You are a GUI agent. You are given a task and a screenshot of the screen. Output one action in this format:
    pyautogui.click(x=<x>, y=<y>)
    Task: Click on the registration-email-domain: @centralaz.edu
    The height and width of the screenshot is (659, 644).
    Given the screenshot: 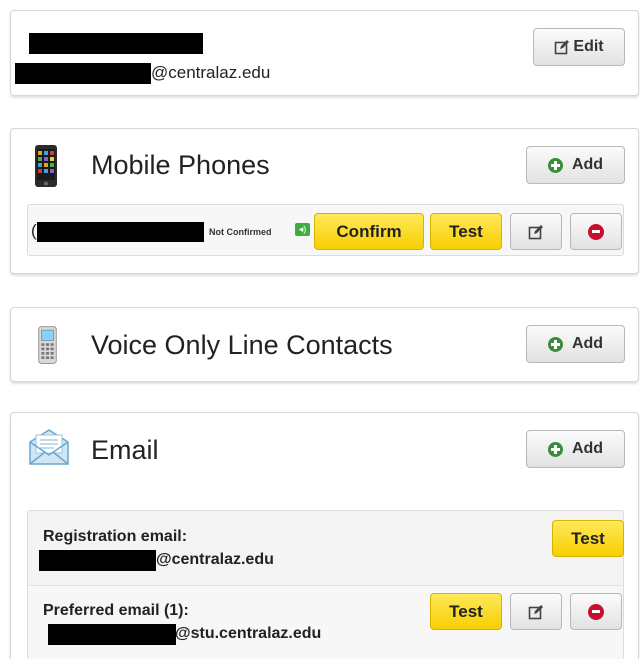 What is the action you would take?
    pyautogui.click(x=215, y=559)
    